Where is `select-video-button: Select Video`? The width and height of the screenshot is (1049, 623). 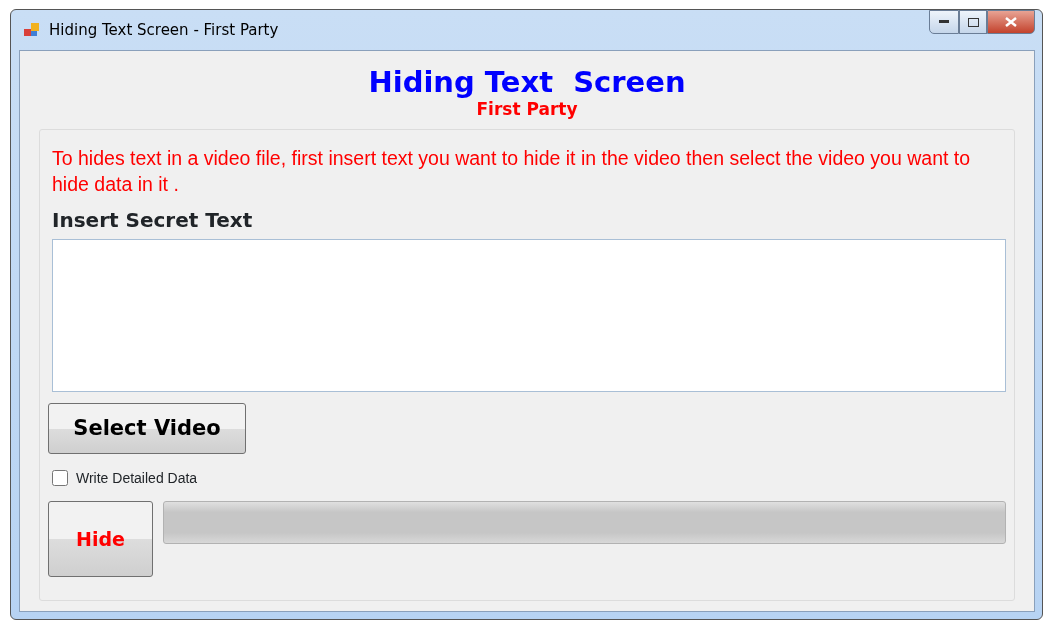 select-video-button: Select Video is located at coordinates (147, 428).